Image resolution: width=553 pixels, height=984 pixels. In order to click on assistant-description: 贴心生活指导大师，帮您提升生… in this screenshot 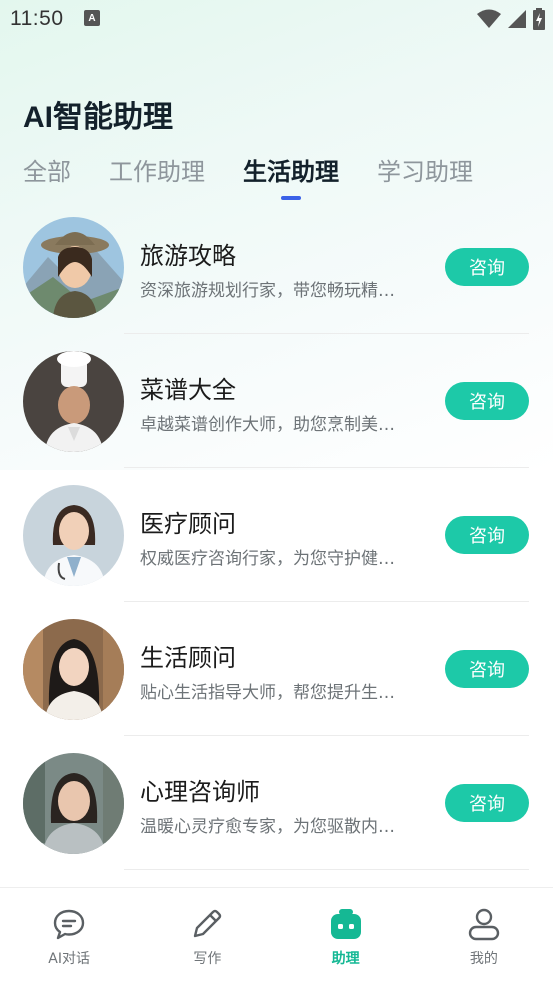, I will do `click(267, 693)`.